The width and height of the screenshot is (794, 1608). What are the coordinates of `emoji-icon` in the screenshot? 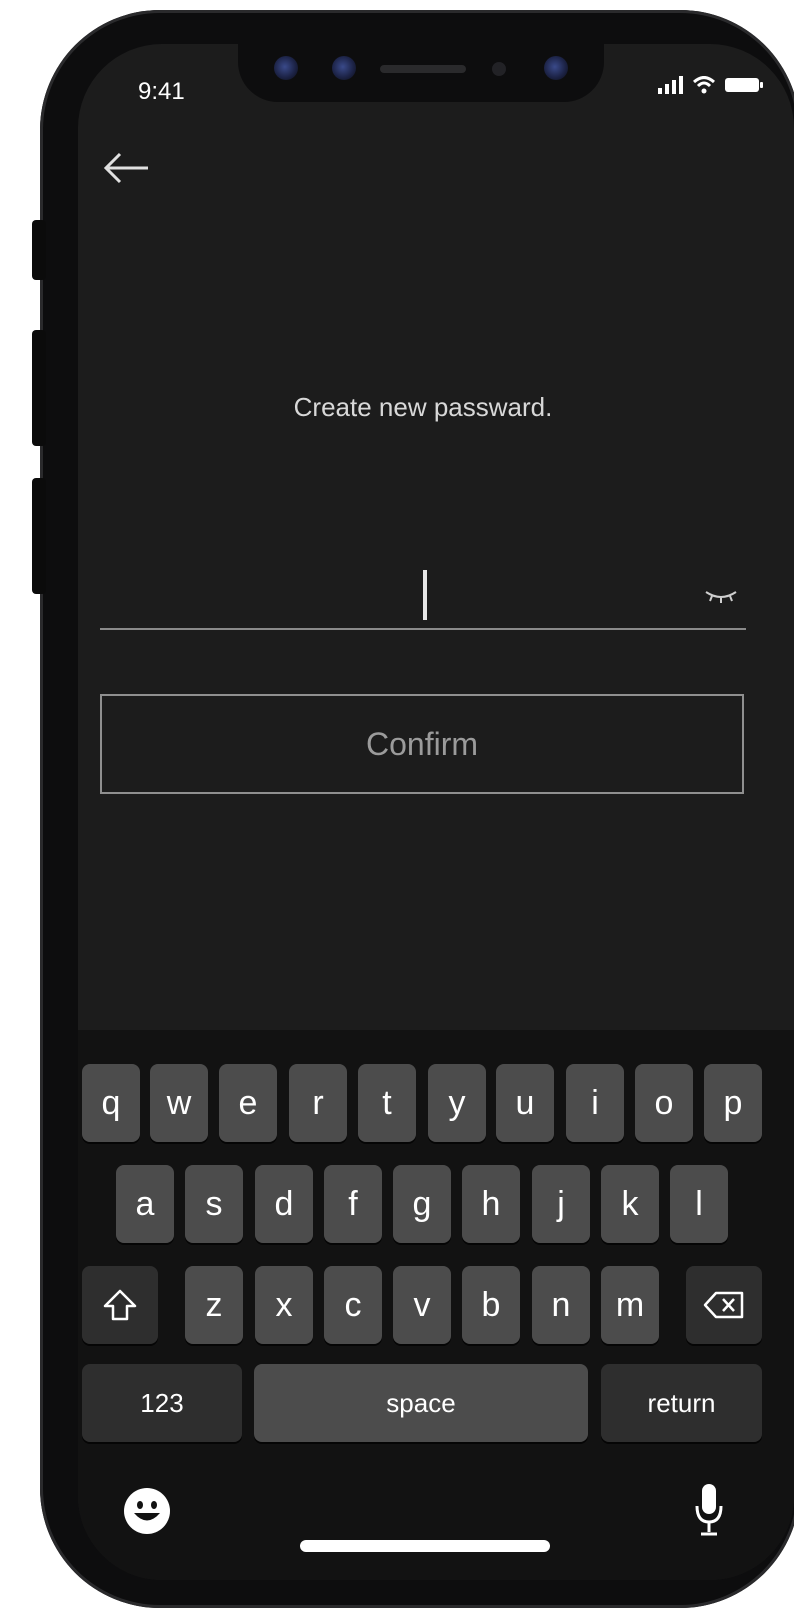 It's located at (147, 1511).